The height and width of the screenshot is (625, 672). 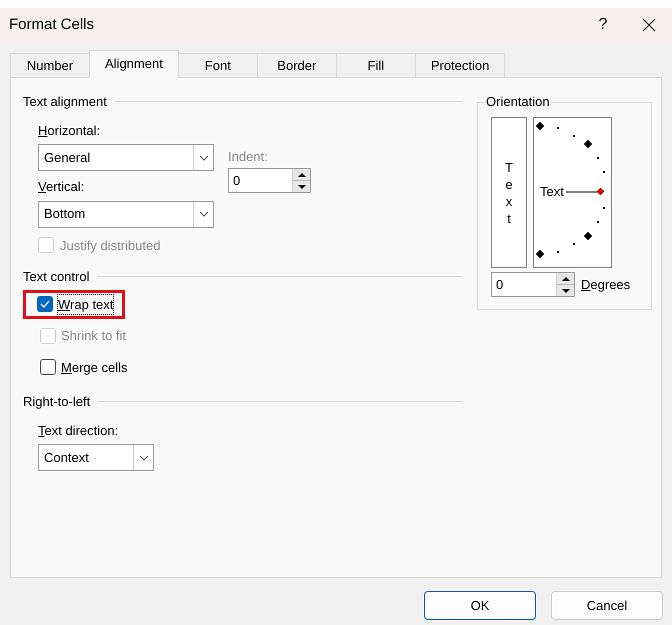 I want to click on field-label: Vertical:, so click(x=62, y=187).